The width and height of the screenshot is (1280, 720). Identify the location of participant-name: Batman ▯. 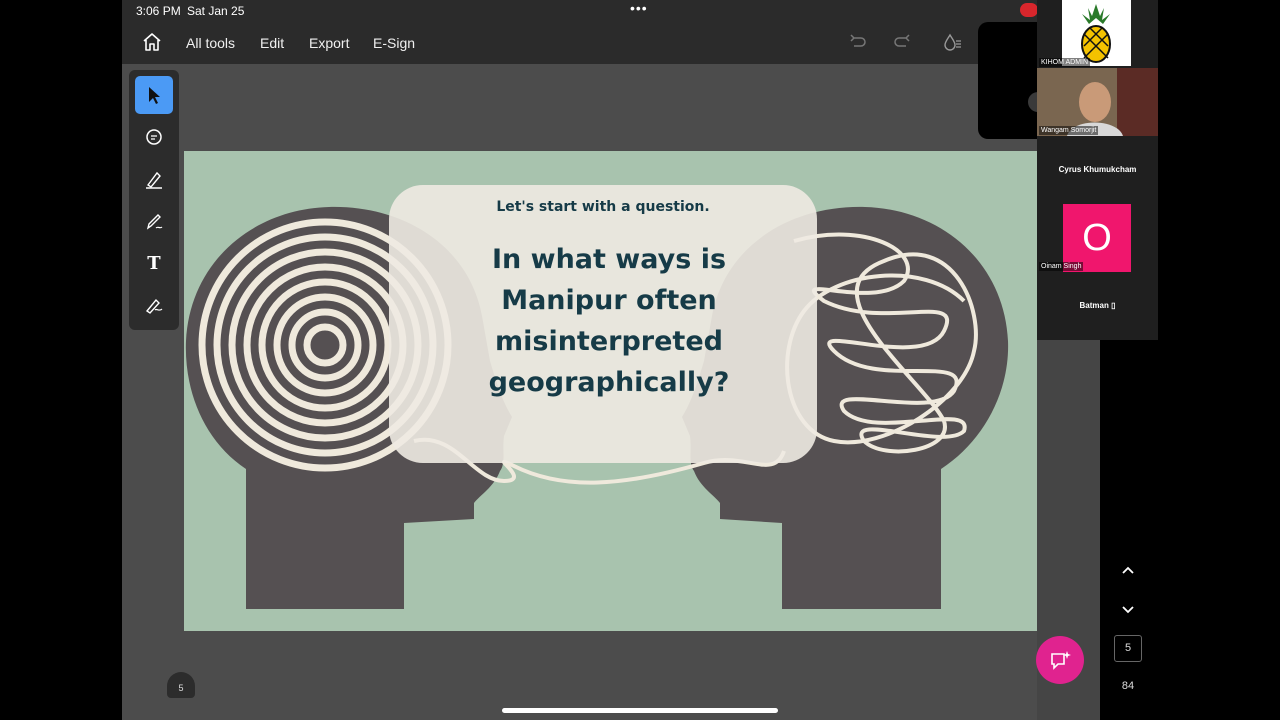
(1097, 305).